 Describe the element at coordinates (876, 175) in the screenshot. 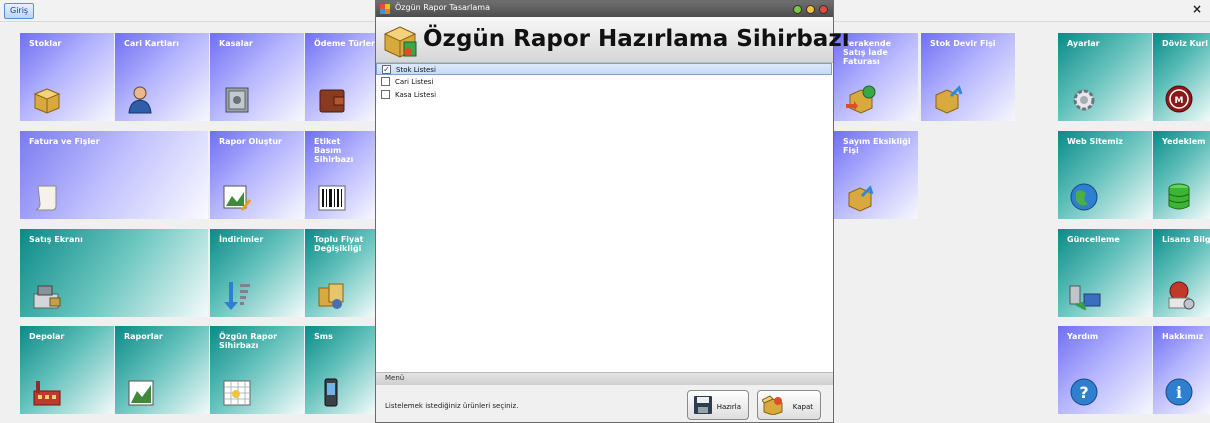

I see `tile-sayim-eksikligi: Sayım Eksikliği Fişi` at that location.